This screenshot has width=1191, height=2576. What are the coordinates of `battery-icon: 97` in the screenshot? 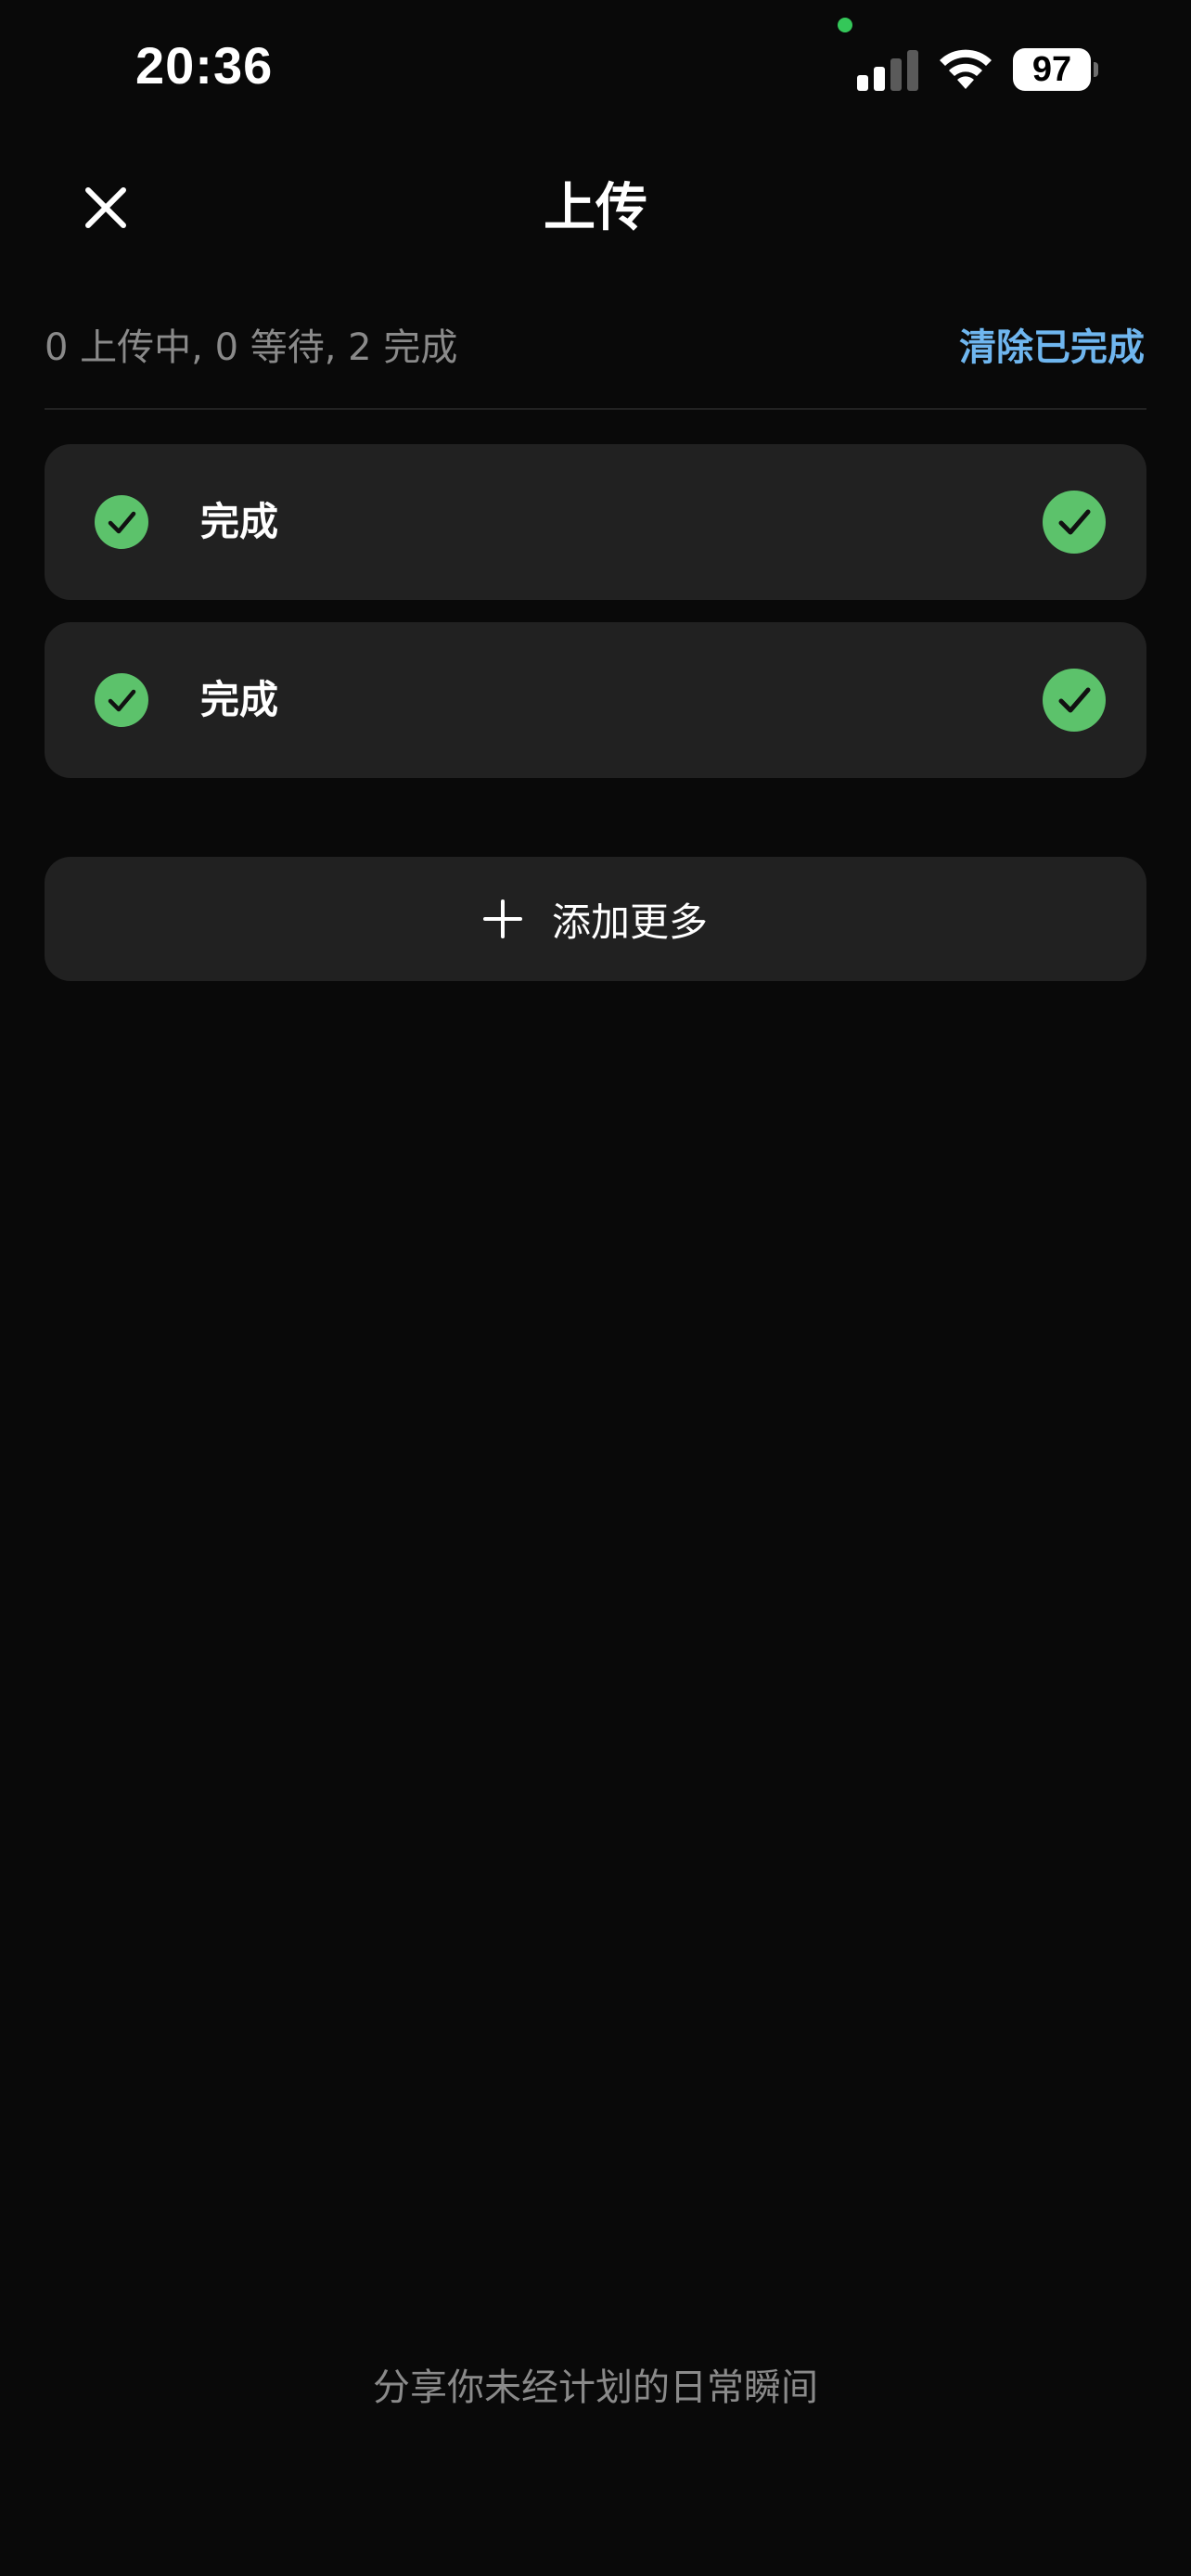 It's located at (1055, 69).